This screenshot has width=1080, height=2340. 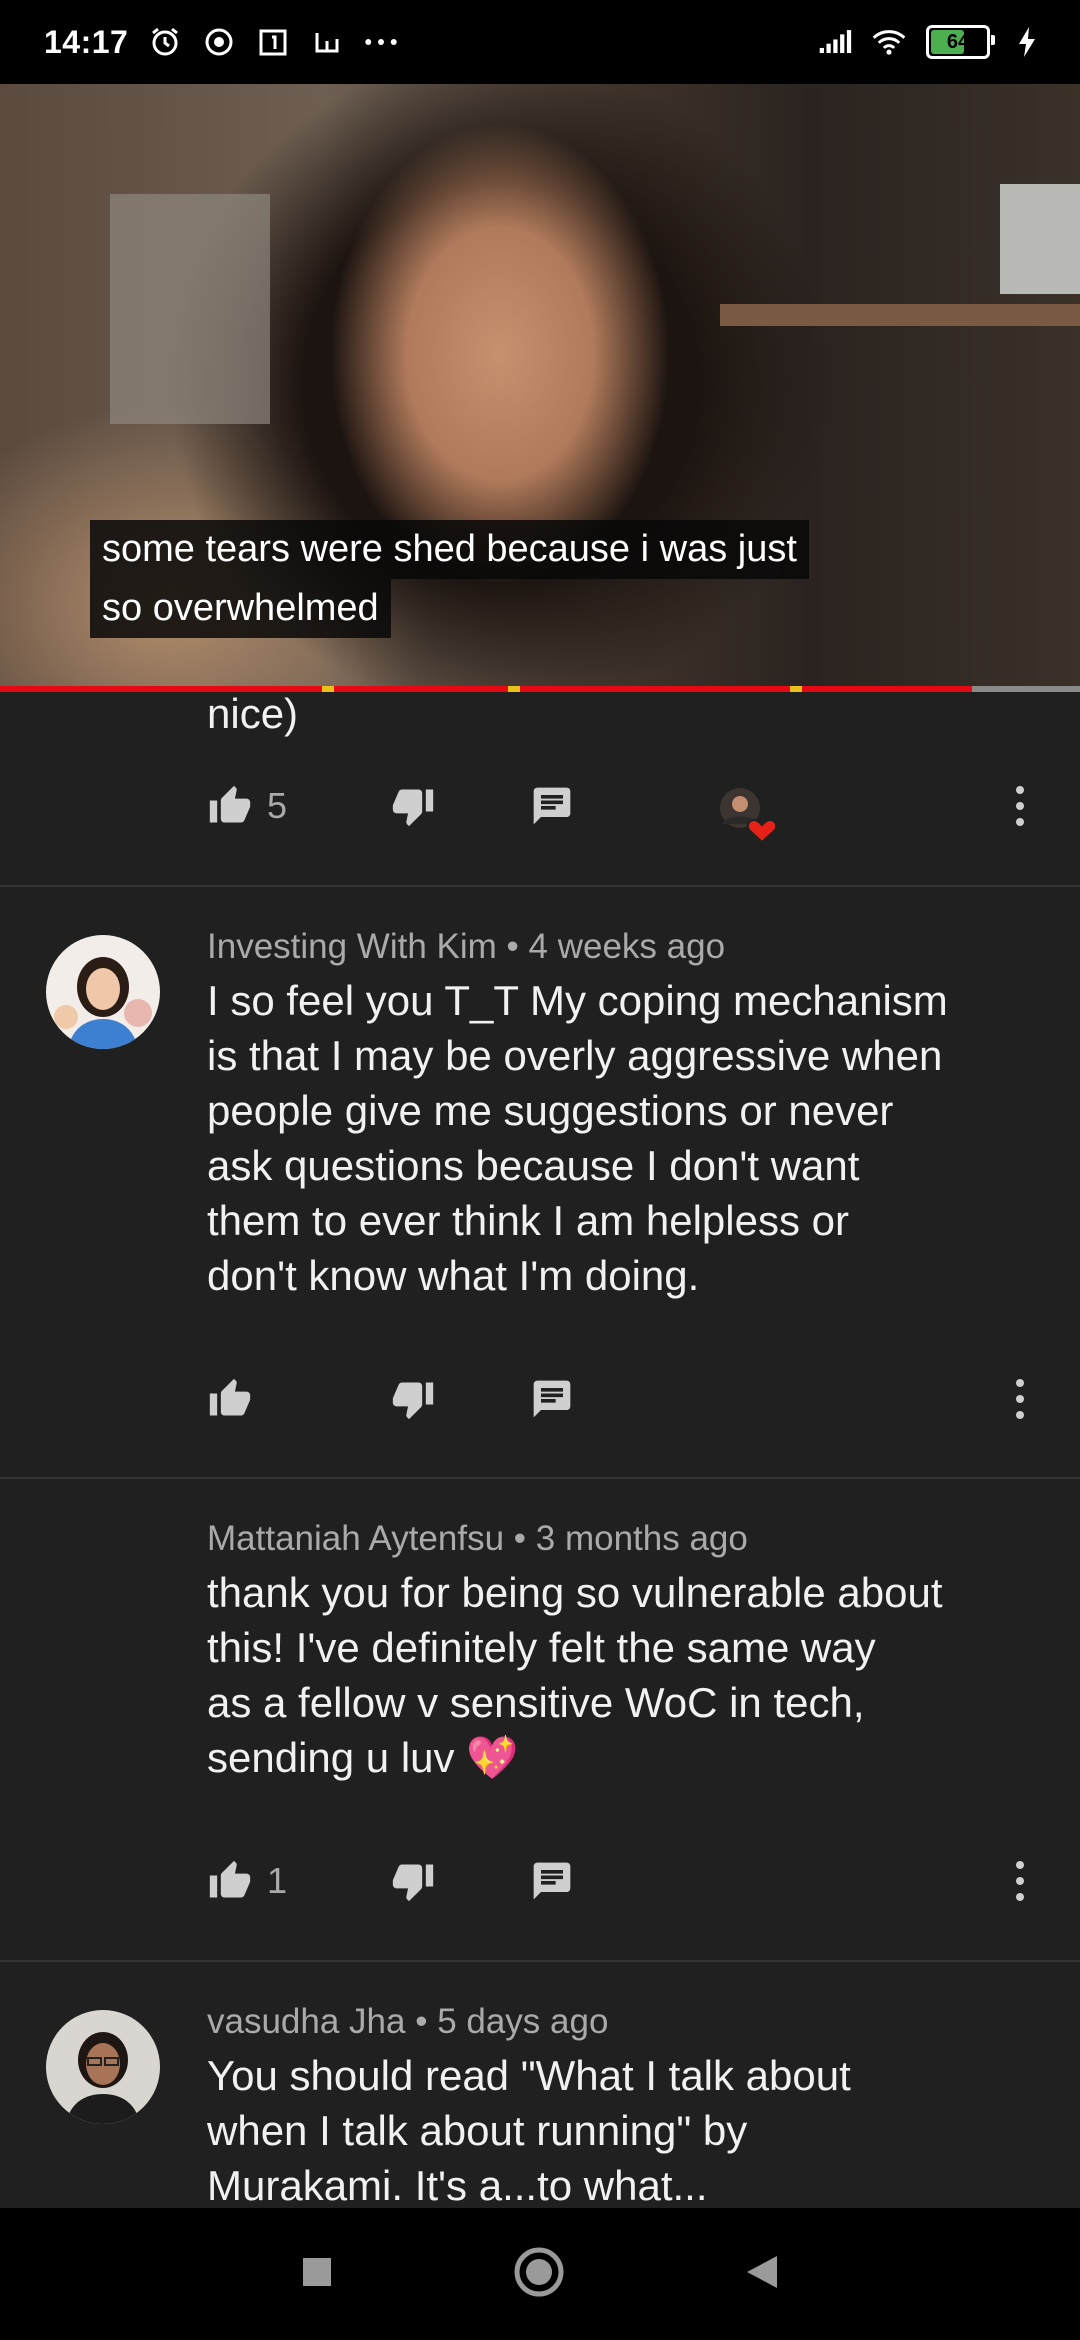 What do you see at coordinates (1027, 42) in the screenshot?
I see `charging-icon` at bounding box center [1027, 42].